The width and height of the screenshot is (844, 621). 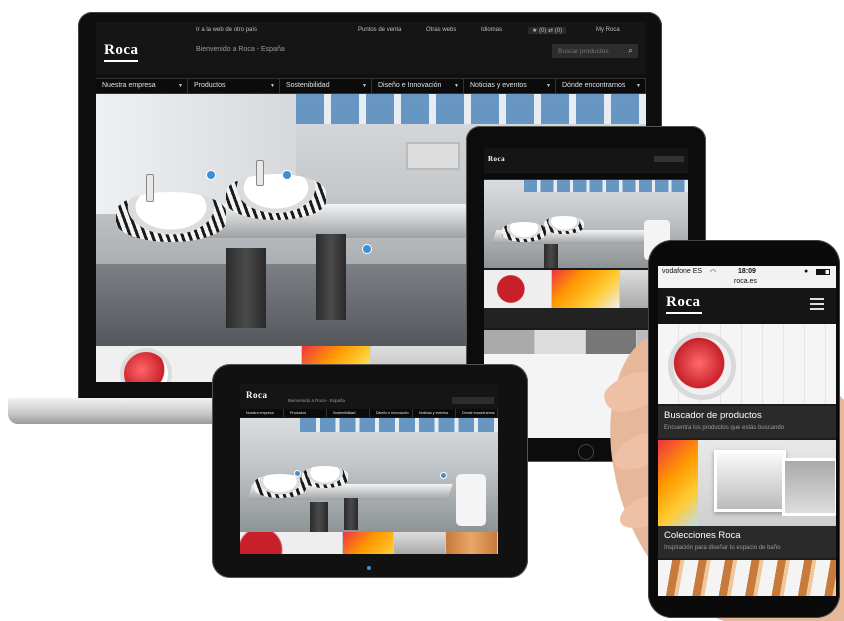 I want to click on ipad-header: Roca, so click(x=586, y=160).